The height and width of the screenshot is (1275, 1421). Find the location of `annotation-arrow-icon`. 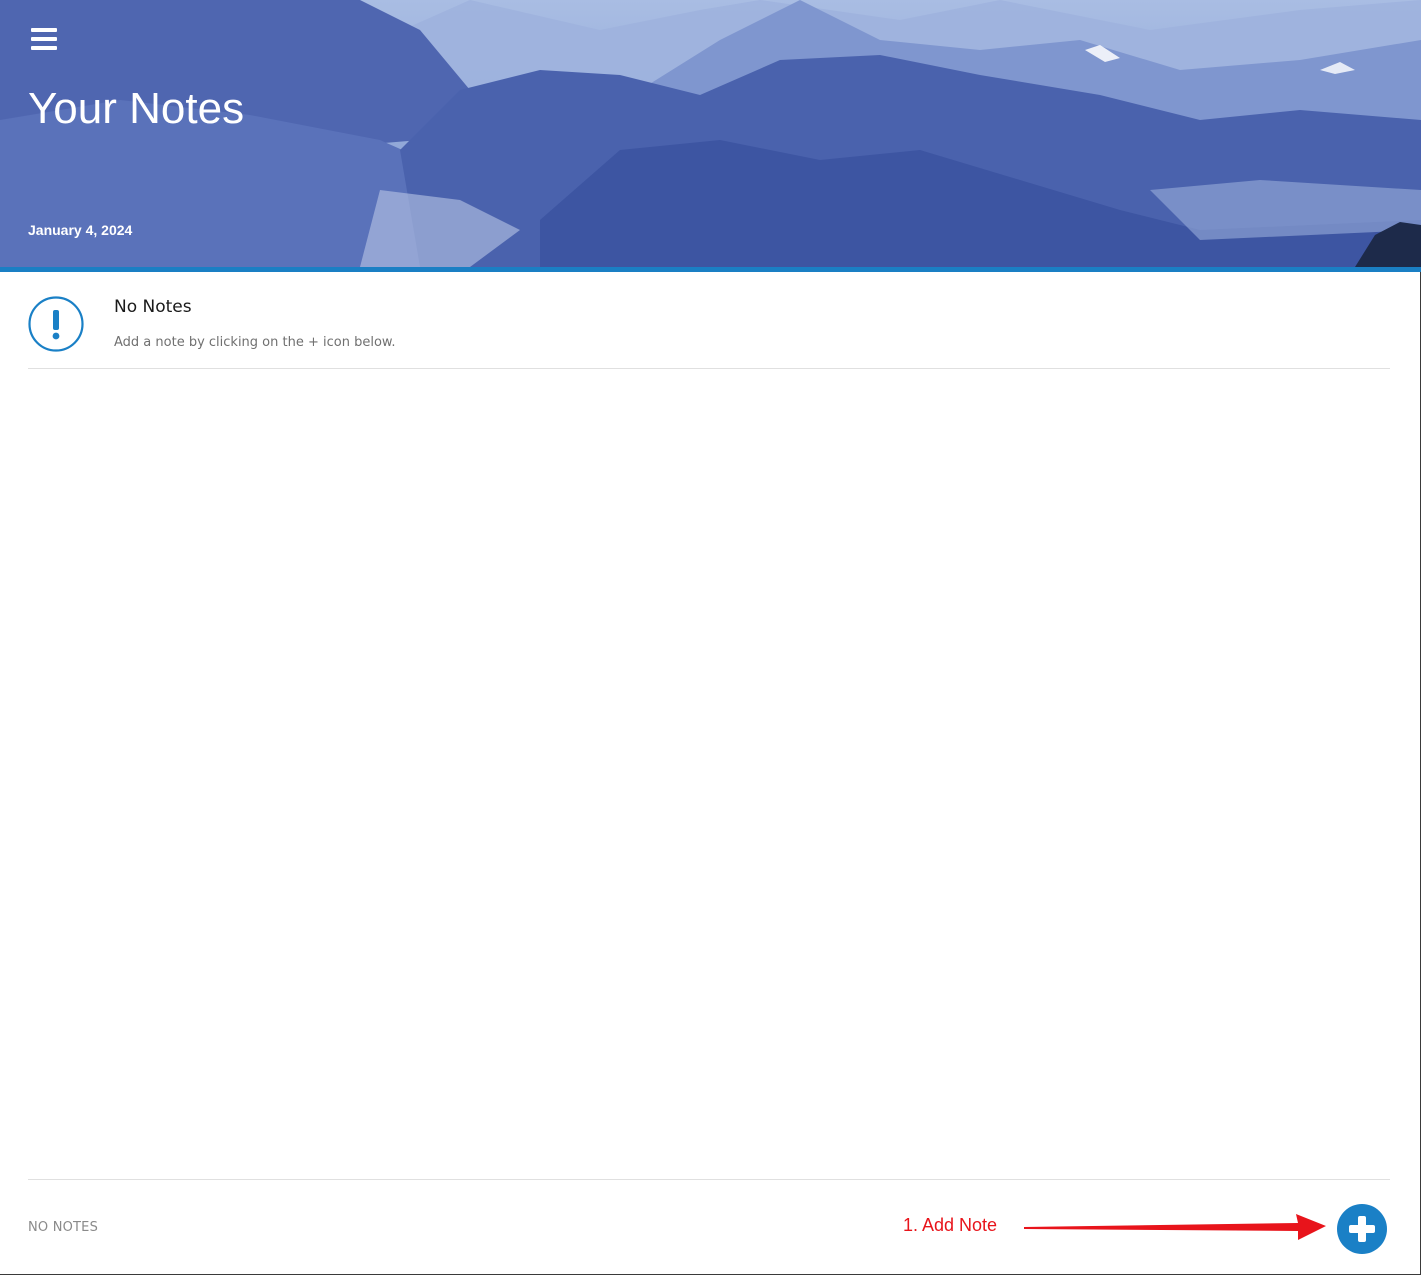

annotation-arrow-icon is located at coordinates (1175, 1227).